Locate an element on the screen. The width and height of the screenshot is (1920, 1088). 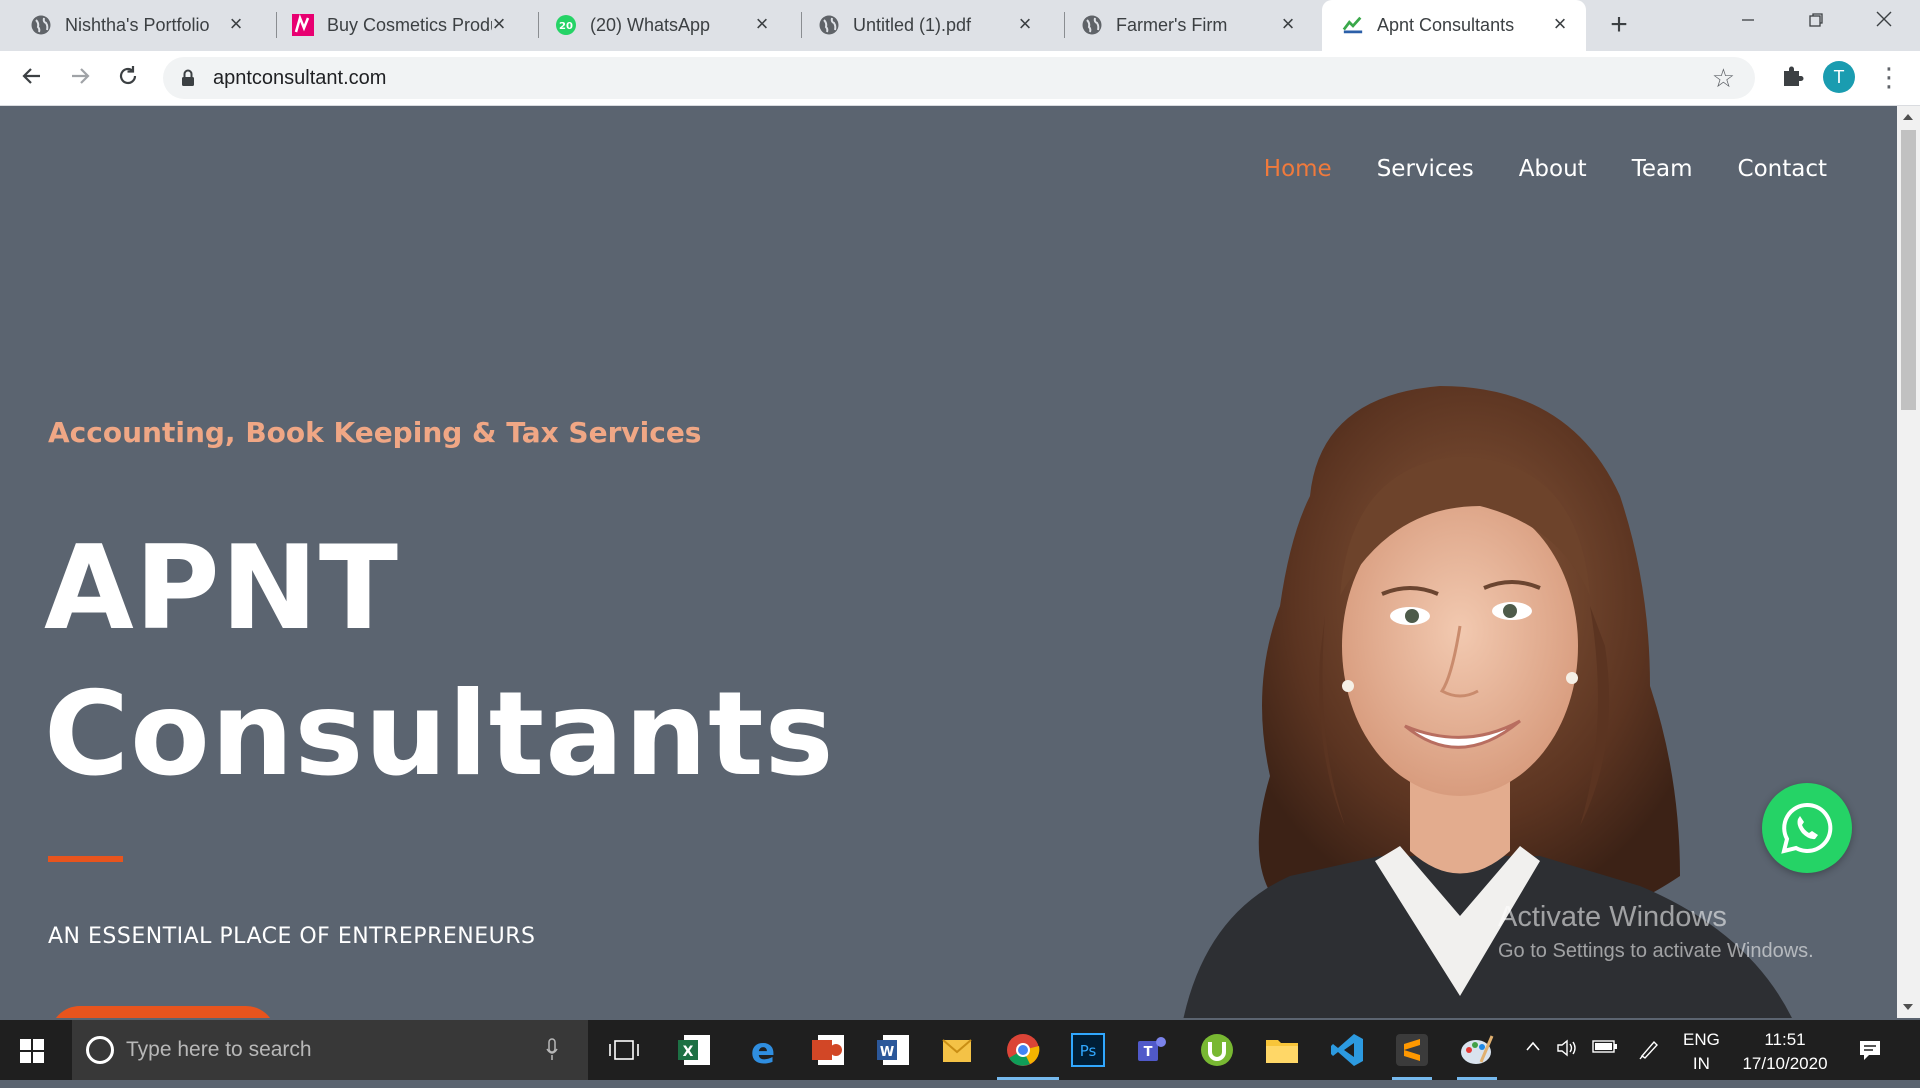
clock-date: 17/10/2020 is located at coordinates (1785, 1063).